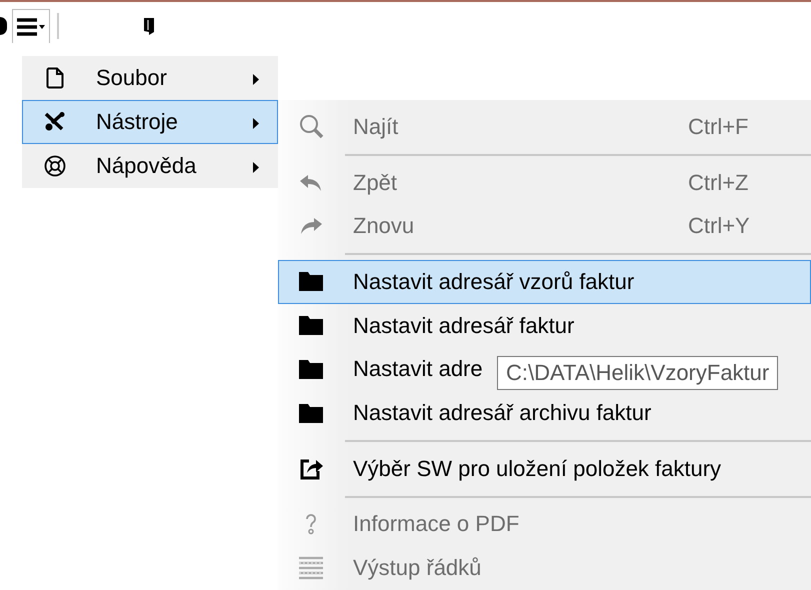 This screenshot has width=811, height=590. I want to click on menu-icon, so click(27, 27).